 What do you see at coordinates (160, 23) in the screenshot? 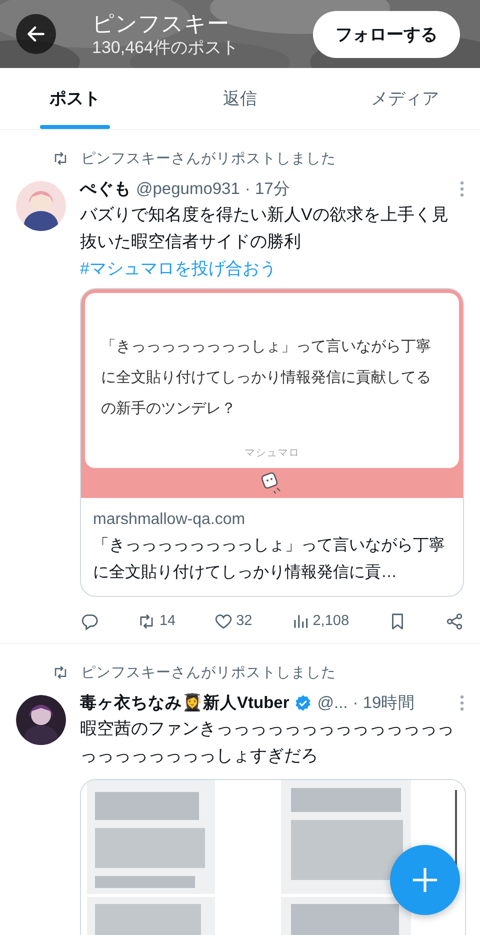
I see `profile-name: ピンフスキー` at bounding box center [160, 23].